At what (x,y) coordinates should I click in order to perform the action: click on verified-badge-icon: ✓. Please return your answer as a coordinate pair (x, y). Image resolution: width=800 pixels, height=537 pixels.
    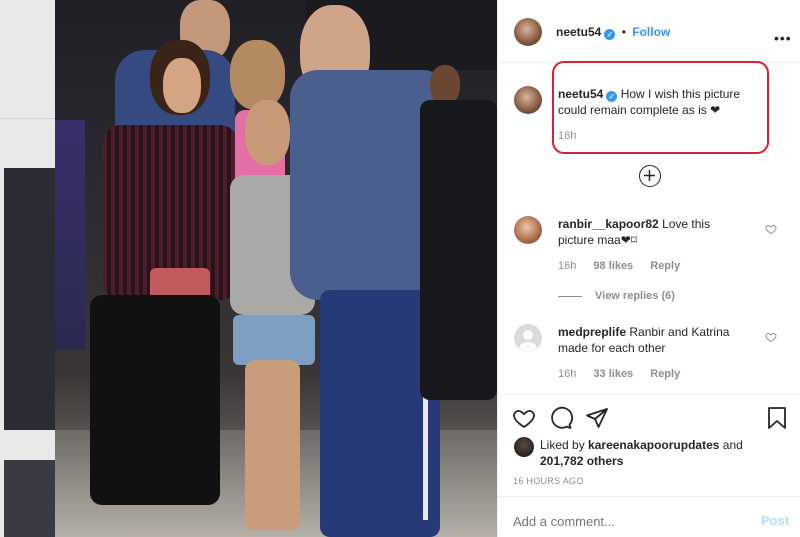
    Looking at the image, I should click on (610, 34).